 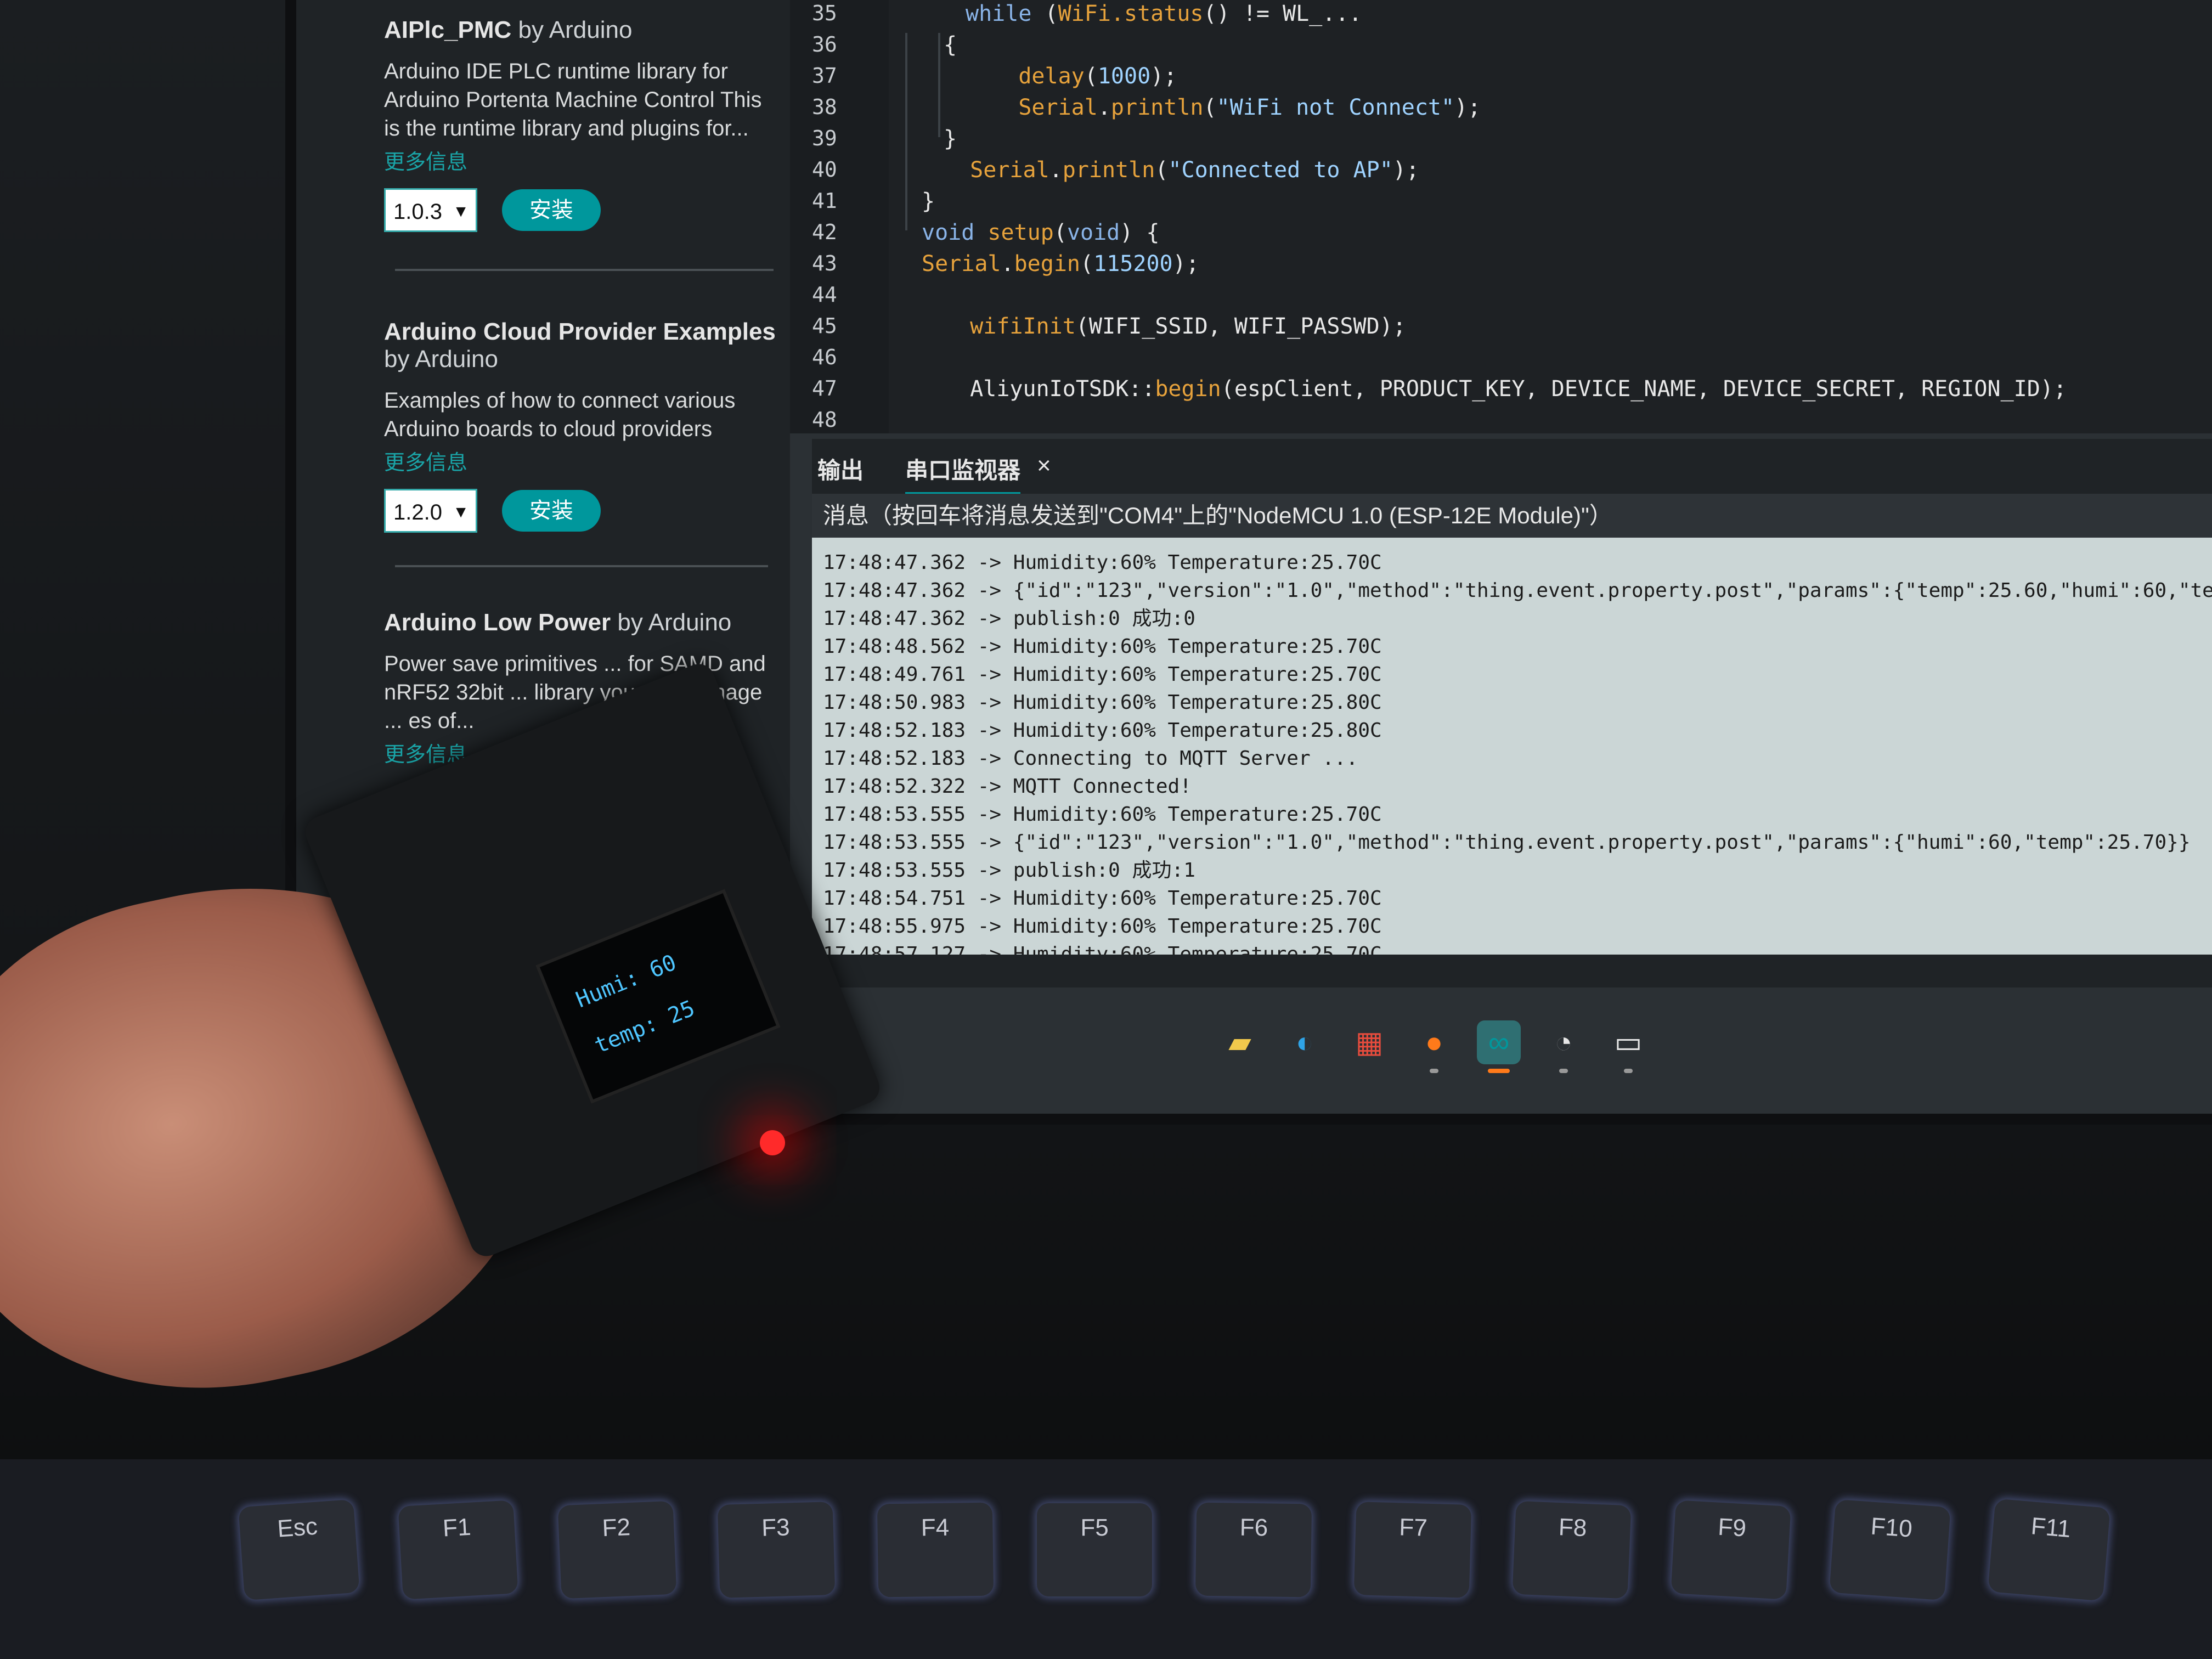 I want to click on key-esc: Esc, so click(x=299, y=1550).